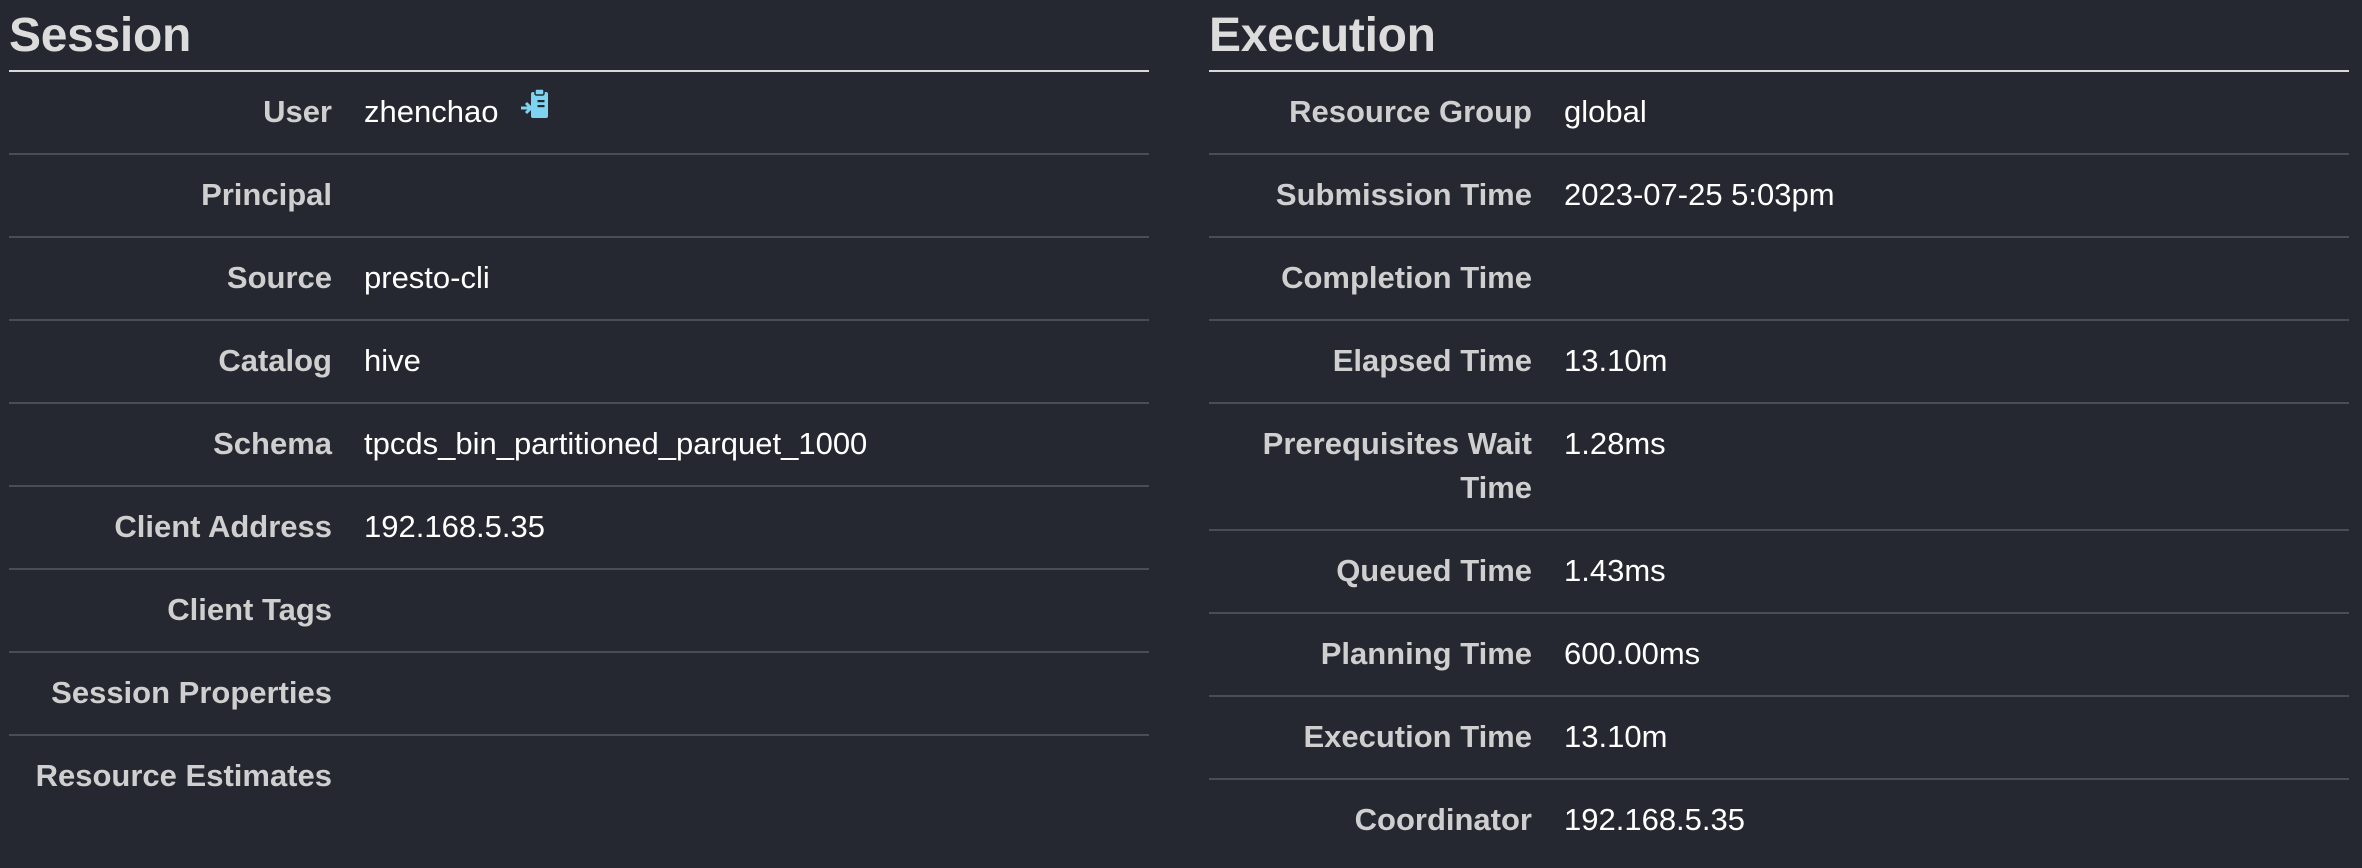 The image size is (2362, 868). I want to click on resource-estimates-label: Resource Estimates, so click(183, 775).